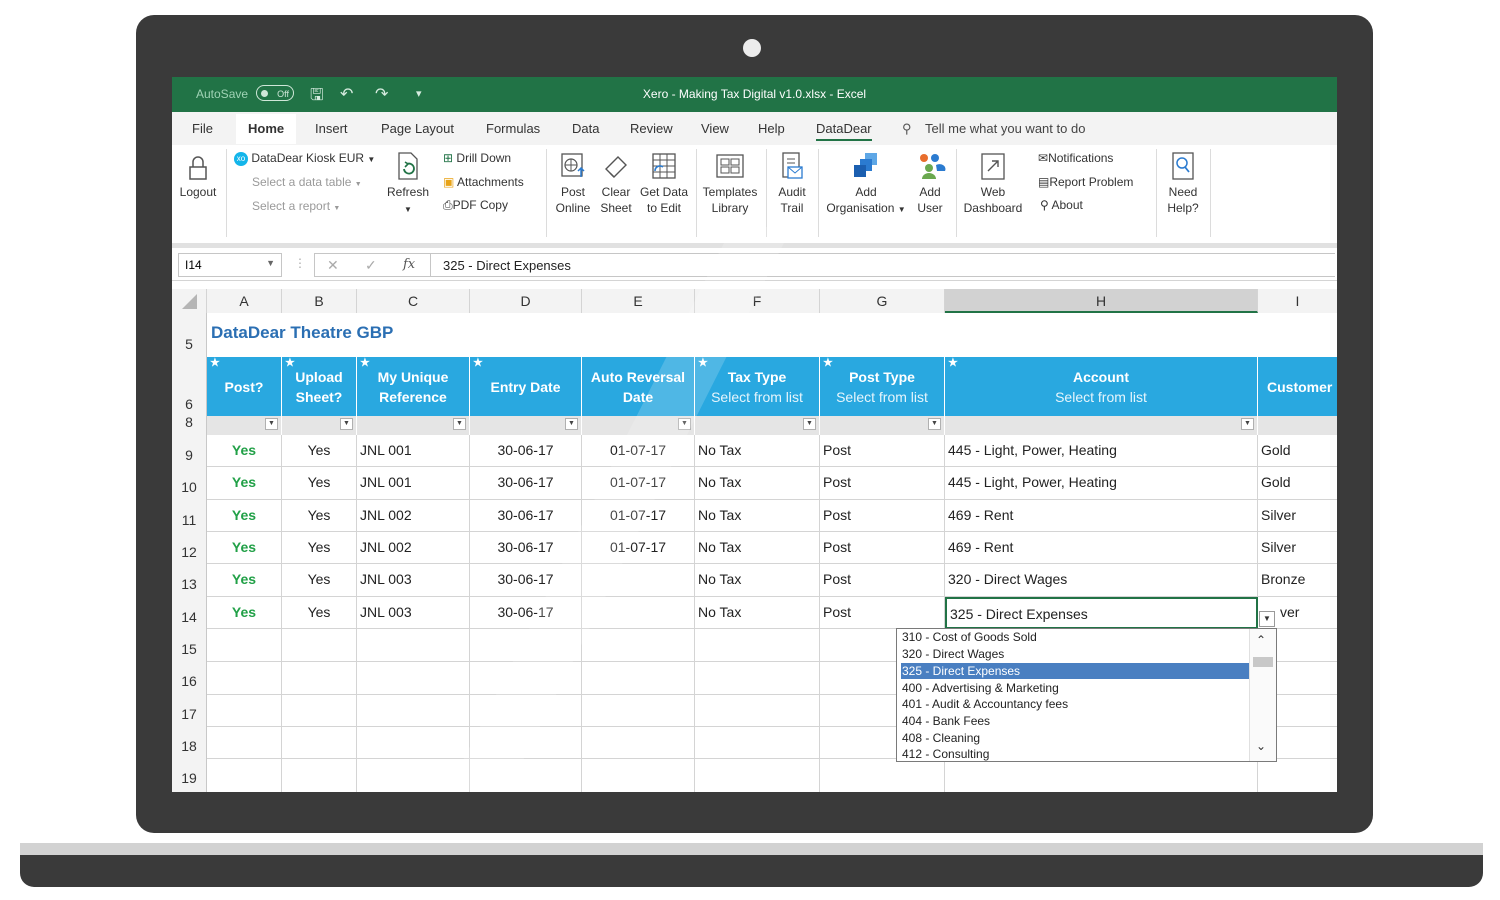 The height and width of the screenshot is (900, 1500). What do you see at coordinates (1075, 671) in the screenshot?
I see `dropdown-option-selected: 325 - Direct Expenses` at bounding box center [1075, 671].